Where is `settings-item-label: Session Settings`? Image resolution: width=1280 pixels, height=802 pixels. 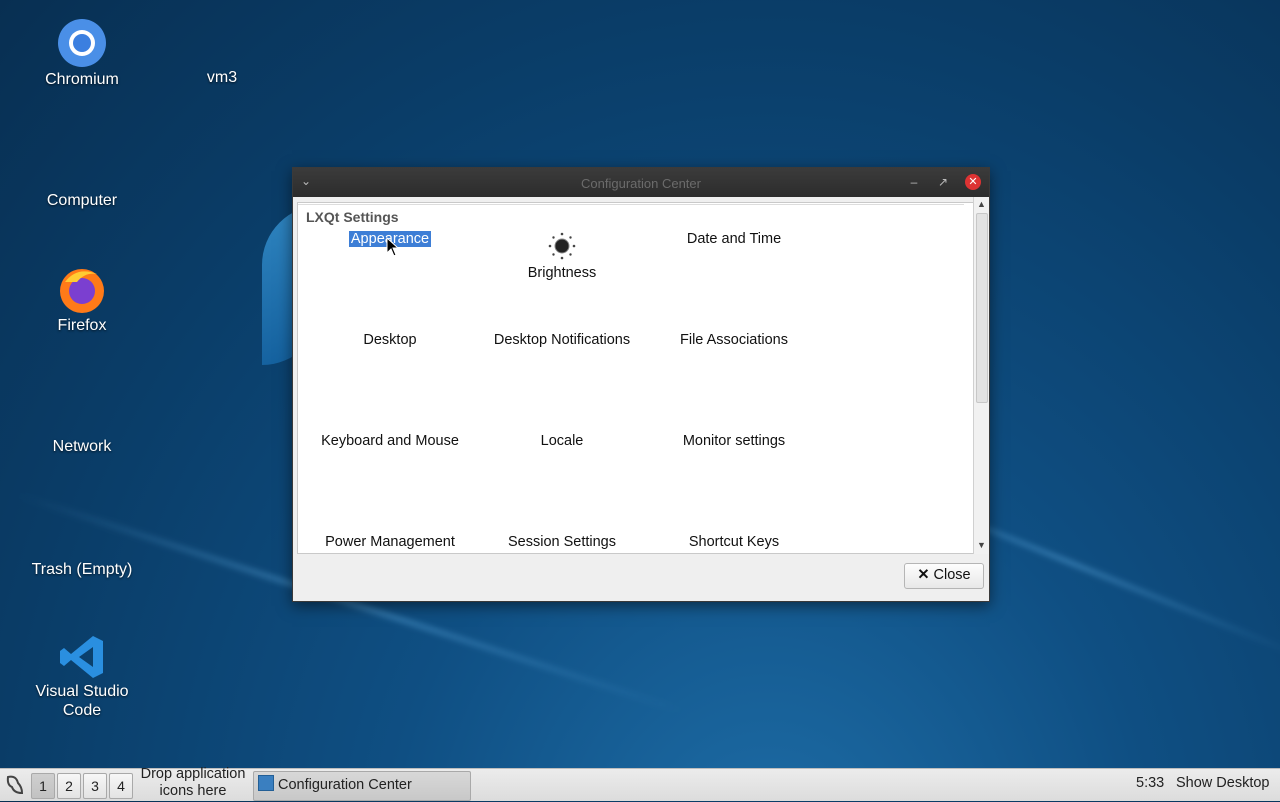 settings-item-label: Session Settings is located at coordinates (561, 542).